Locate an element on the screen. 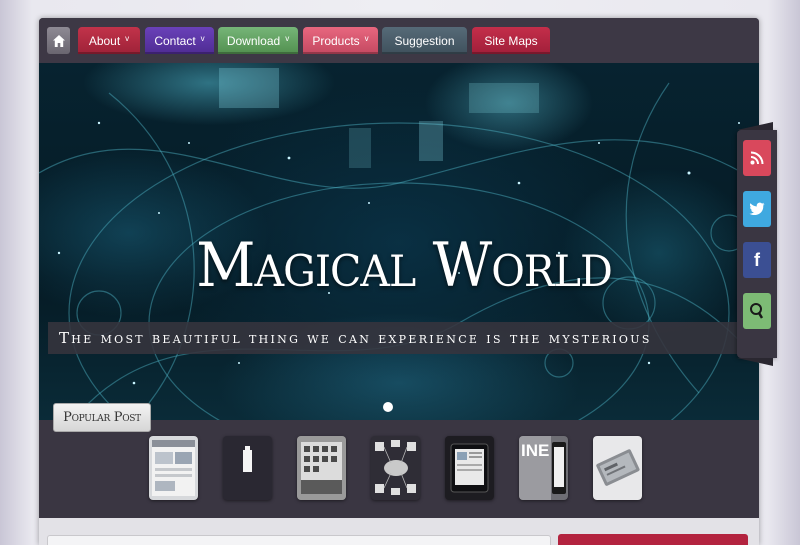 Image resolution: width=800 pixels, height=545 pixels. home-icon is located at coordinates (58, 40).